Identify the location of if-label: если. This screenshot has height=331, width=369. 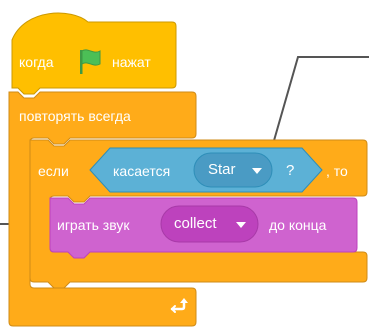
(53, 171).